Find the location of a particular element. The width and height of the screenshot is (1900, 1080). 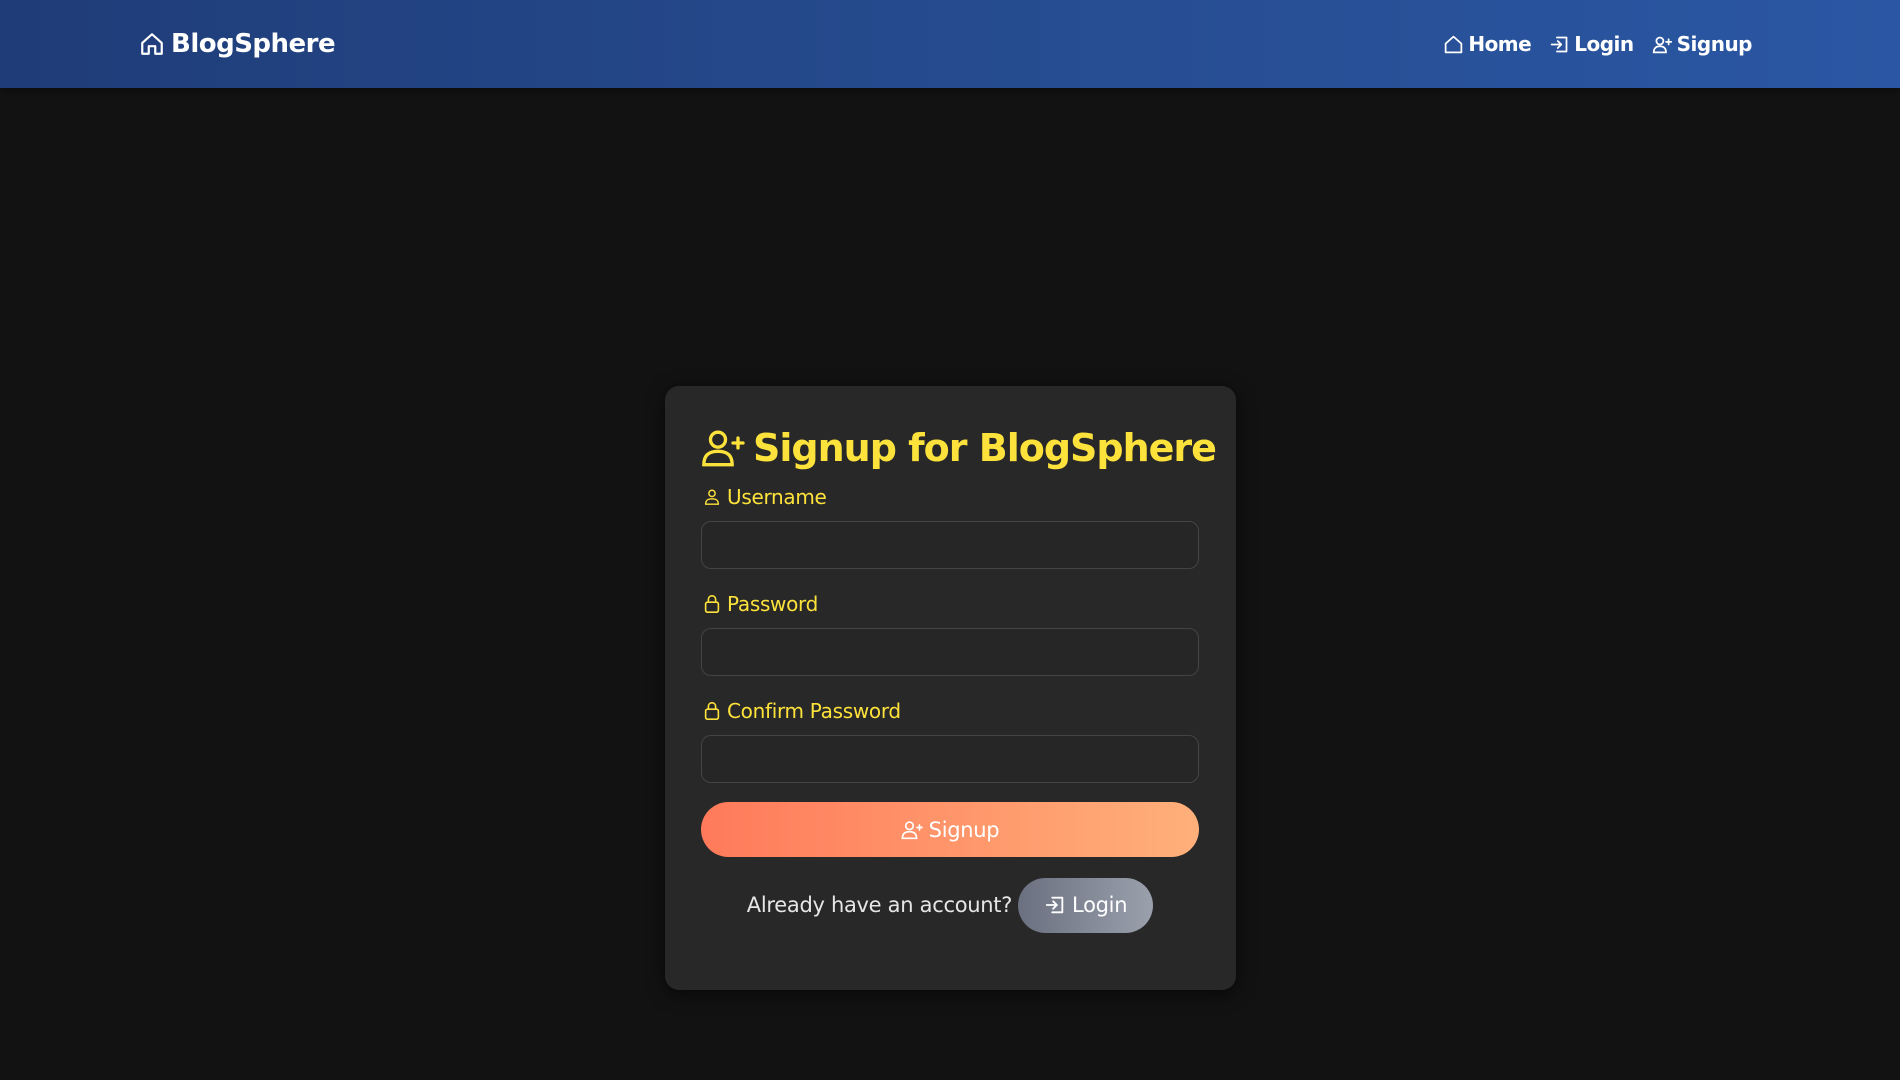

page-title: Signup for BlogSphere is located at coordinates (959, 448).